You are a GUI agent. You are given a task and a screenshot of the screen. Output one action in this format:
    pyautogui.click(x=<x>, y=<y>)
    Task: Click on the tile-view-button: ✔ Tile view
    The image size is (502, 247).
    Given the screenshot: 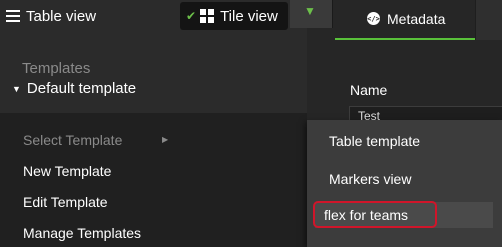 What is the action you would take?
    pyautogui.click(x=234, y=16)
    